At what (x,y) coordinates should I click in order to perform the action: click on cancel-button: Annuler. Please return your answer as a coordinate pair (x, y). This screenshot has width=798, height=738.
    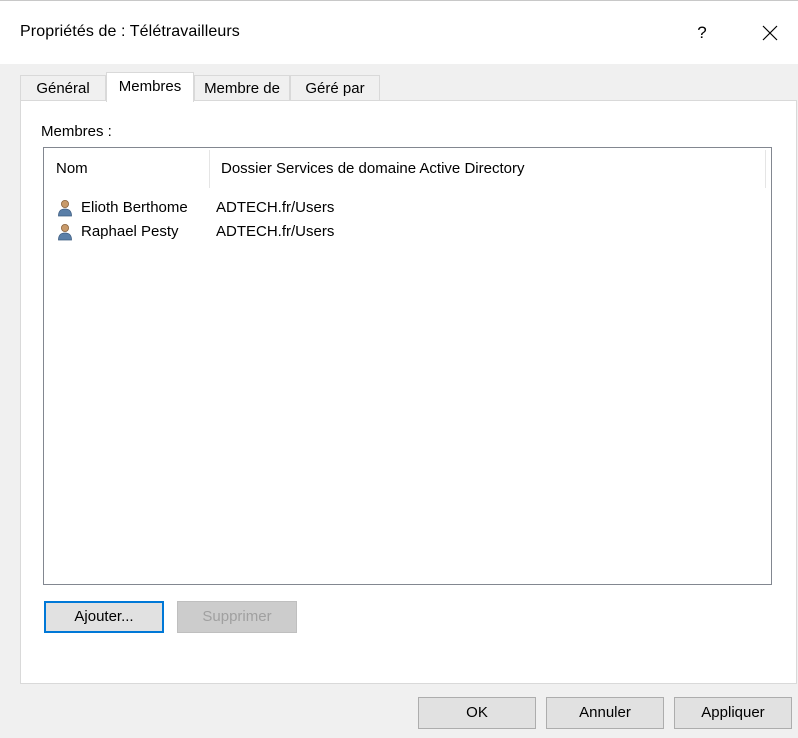
    Looking at the image, I should click on (605, 713).